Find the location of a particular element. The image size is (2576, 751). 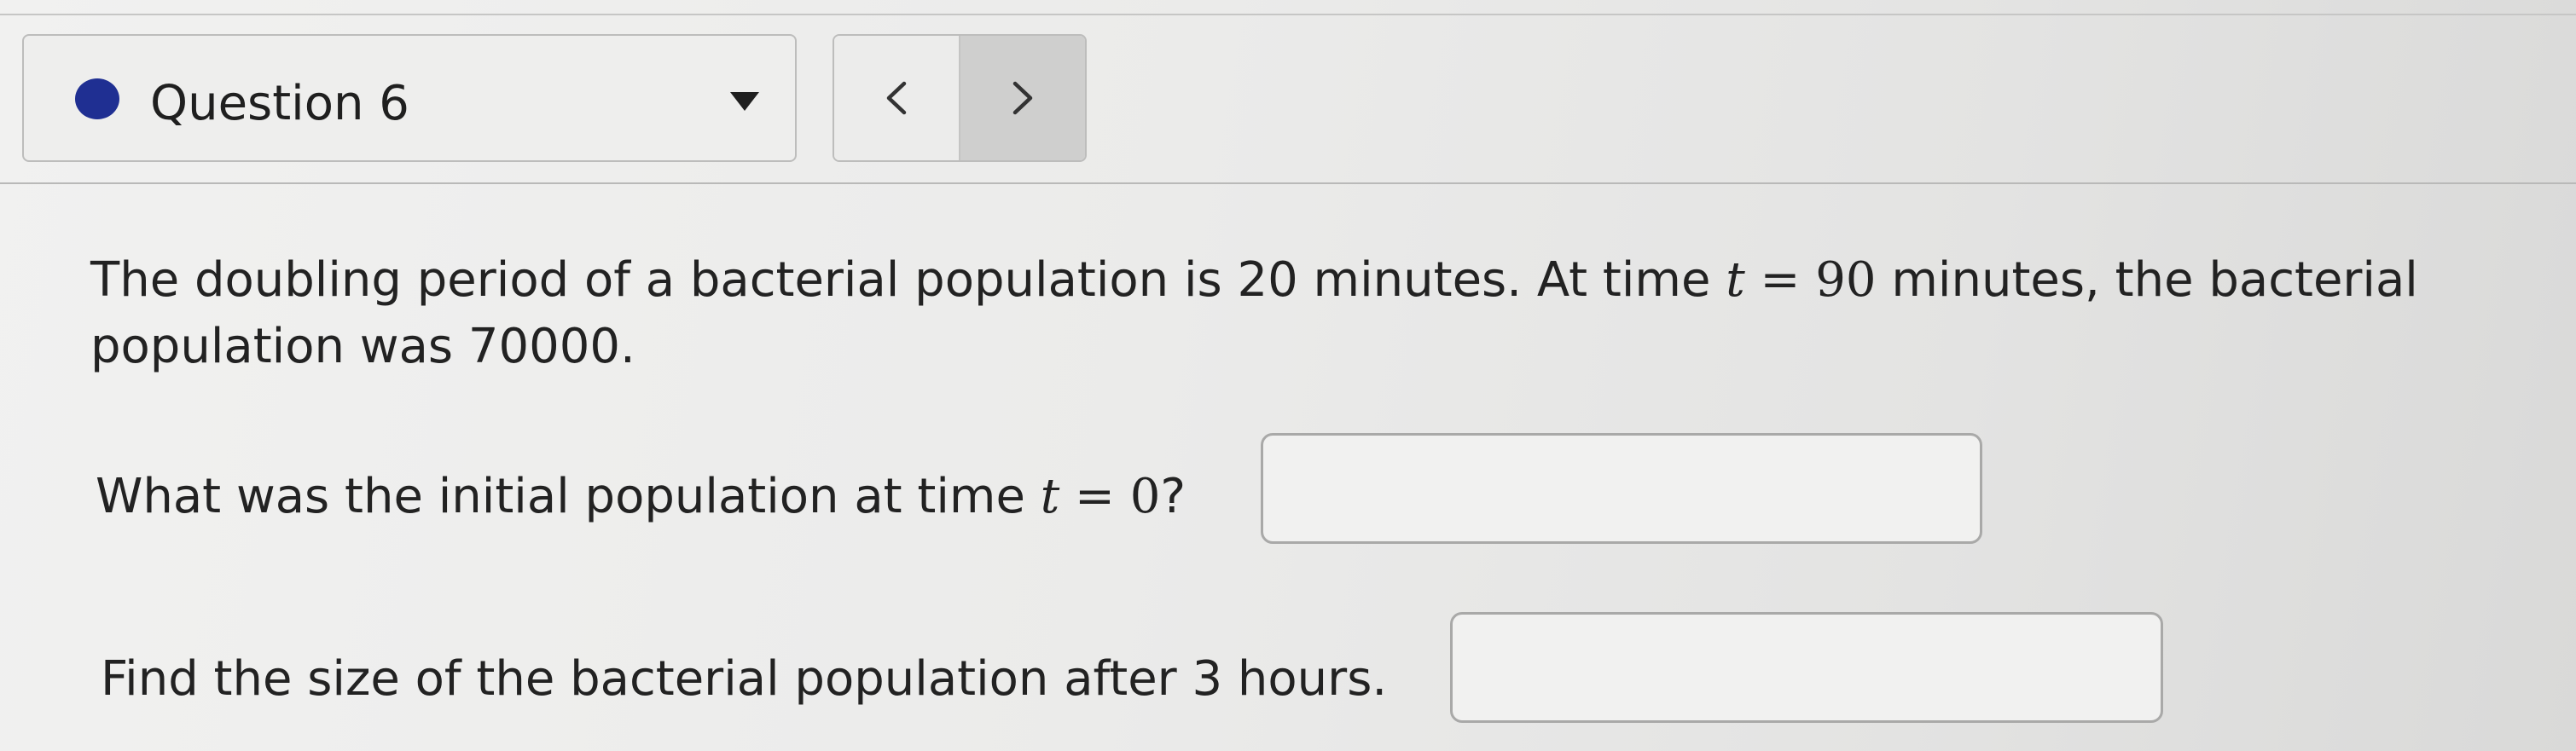

question-label: Question 6 is located at coordinates (279, 103).